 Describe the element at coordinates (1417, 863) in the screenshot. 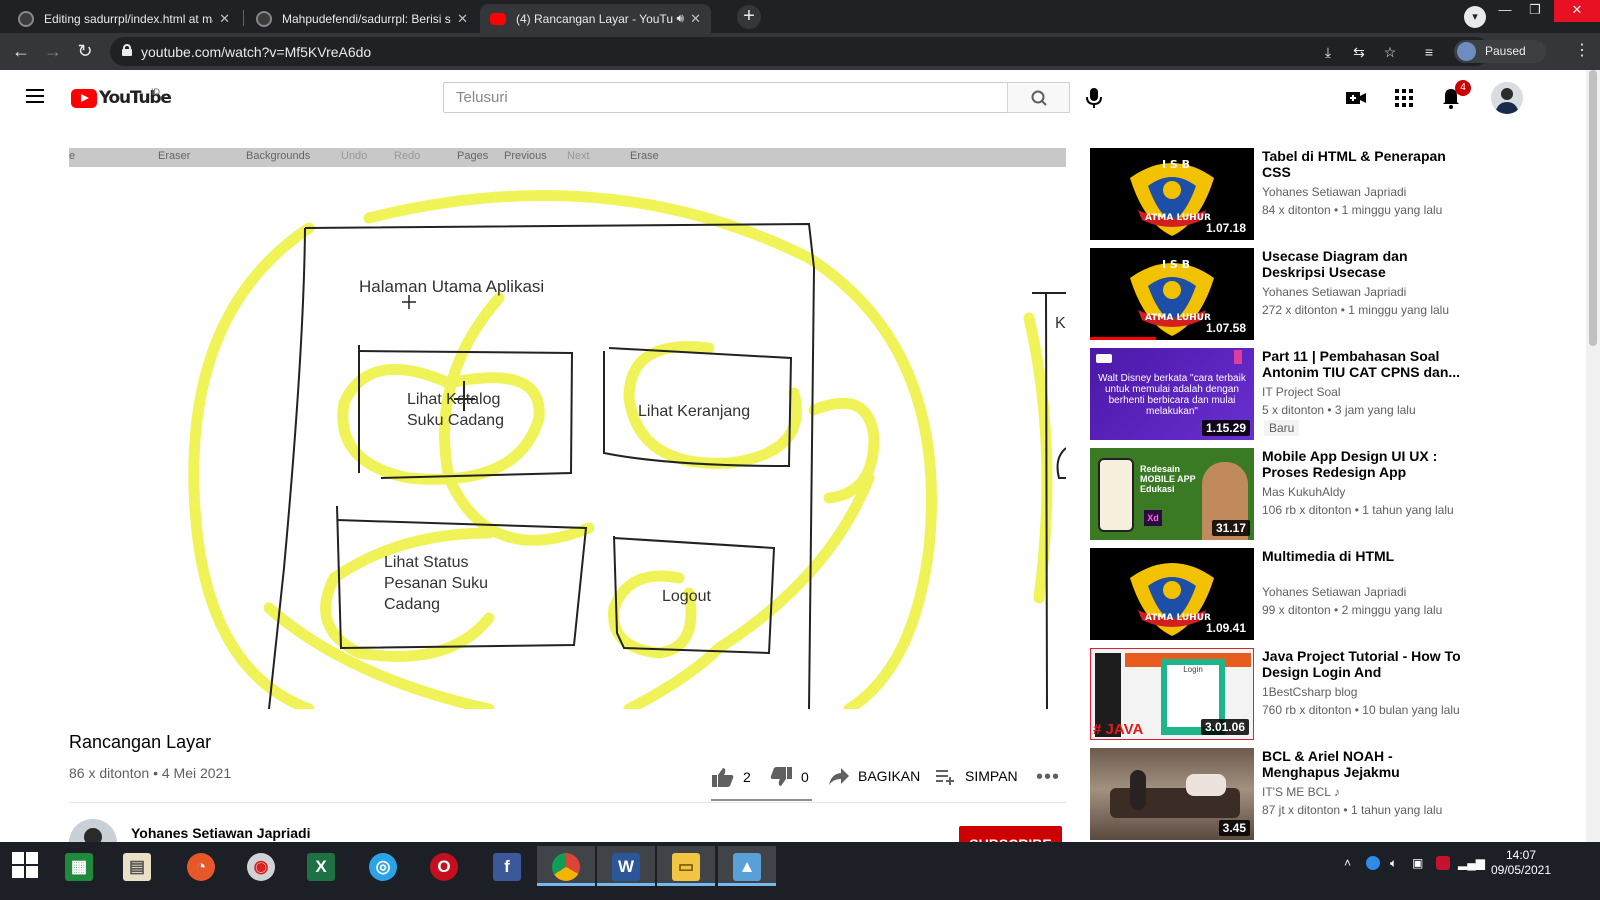

I see `network-disconnected-icon: ▣` at that location.